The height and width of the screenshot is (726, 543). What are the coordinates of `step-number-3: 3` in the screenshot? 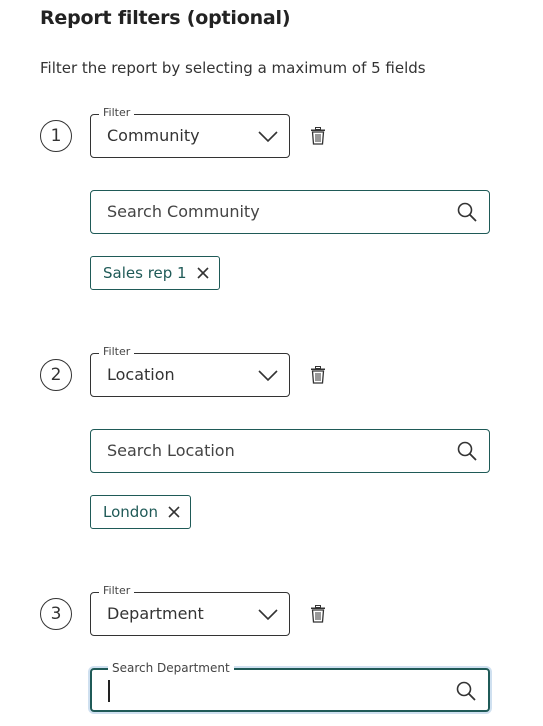 It's located at (56, 614).